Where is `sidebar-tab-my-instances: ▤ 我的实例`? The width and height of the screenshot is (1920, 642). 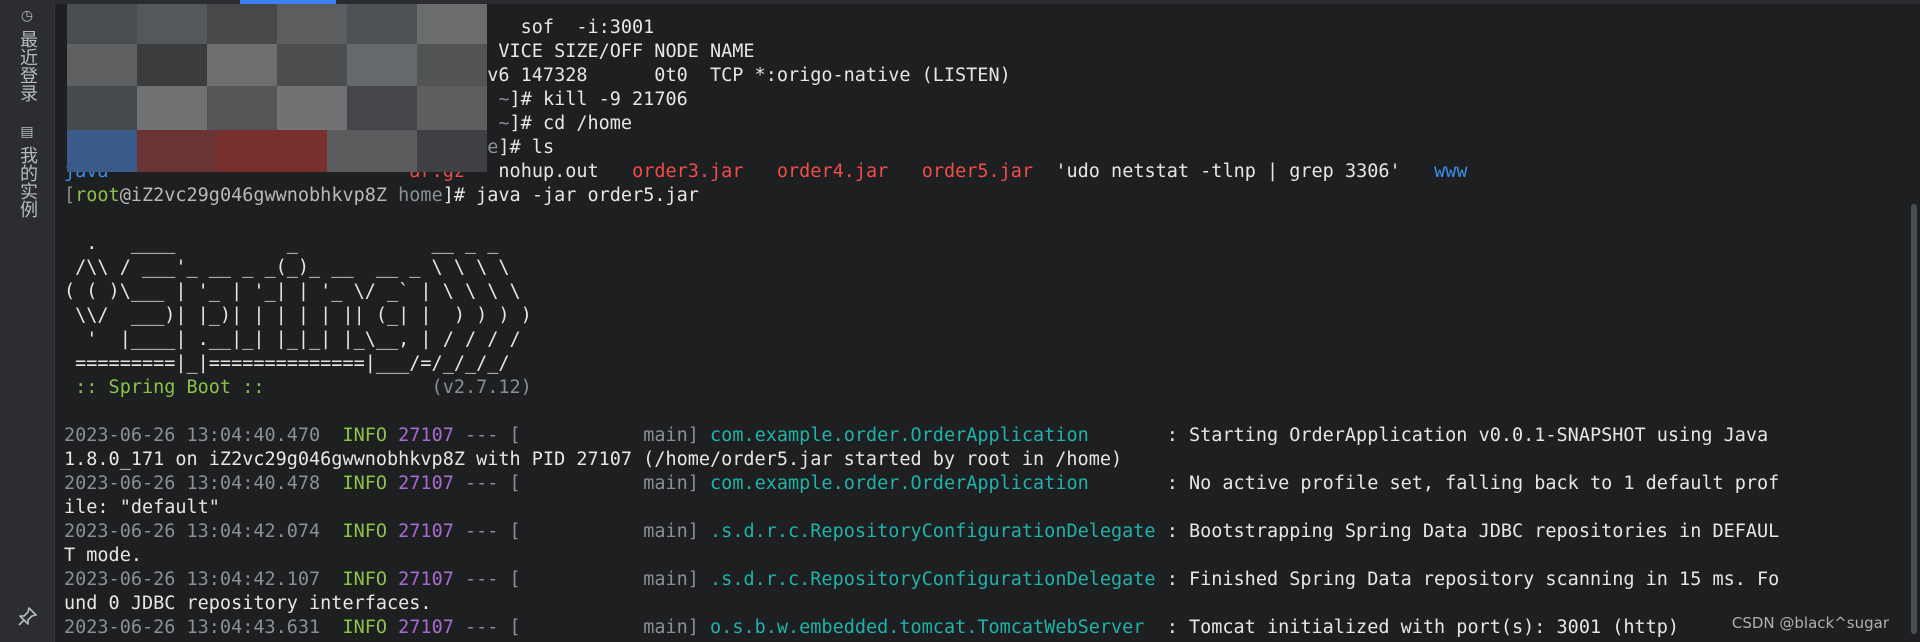 sidebar-tab-my-instances: ▤ 我的实例 is located at coordinates (27, 171).